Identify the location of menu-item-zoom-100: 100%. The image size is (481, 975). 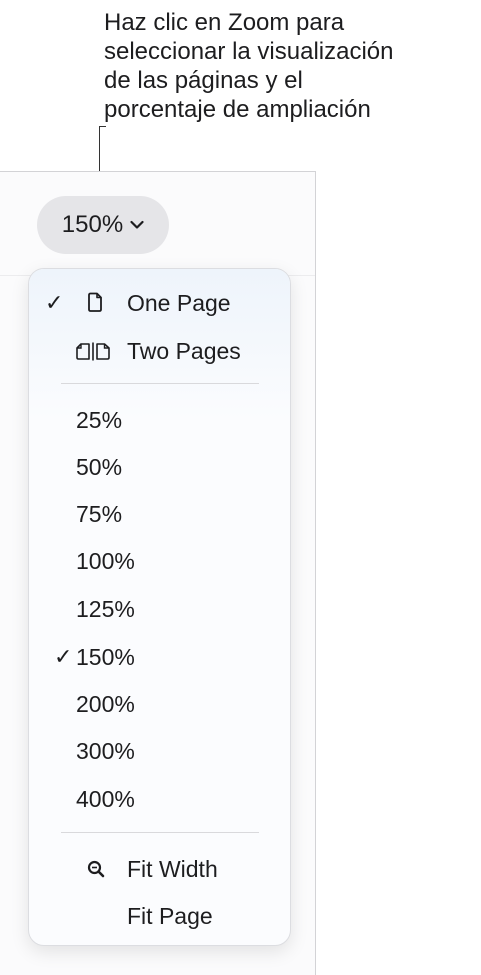
(159, 561).